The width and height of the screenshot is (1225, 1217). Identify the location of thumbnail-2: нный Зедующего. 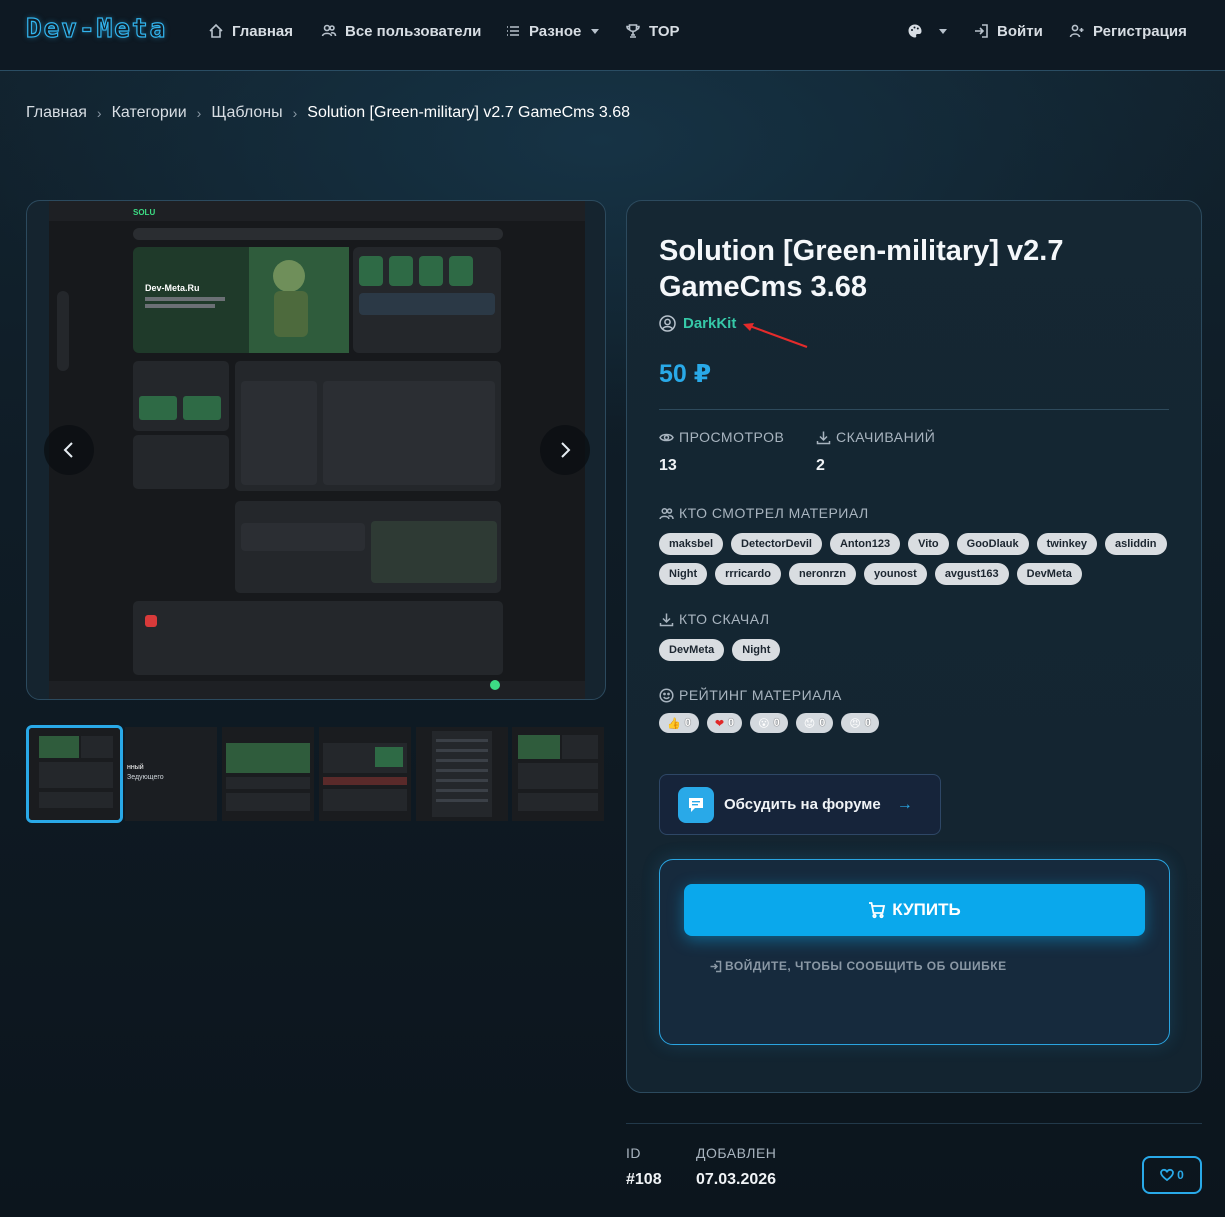
(171, 774).